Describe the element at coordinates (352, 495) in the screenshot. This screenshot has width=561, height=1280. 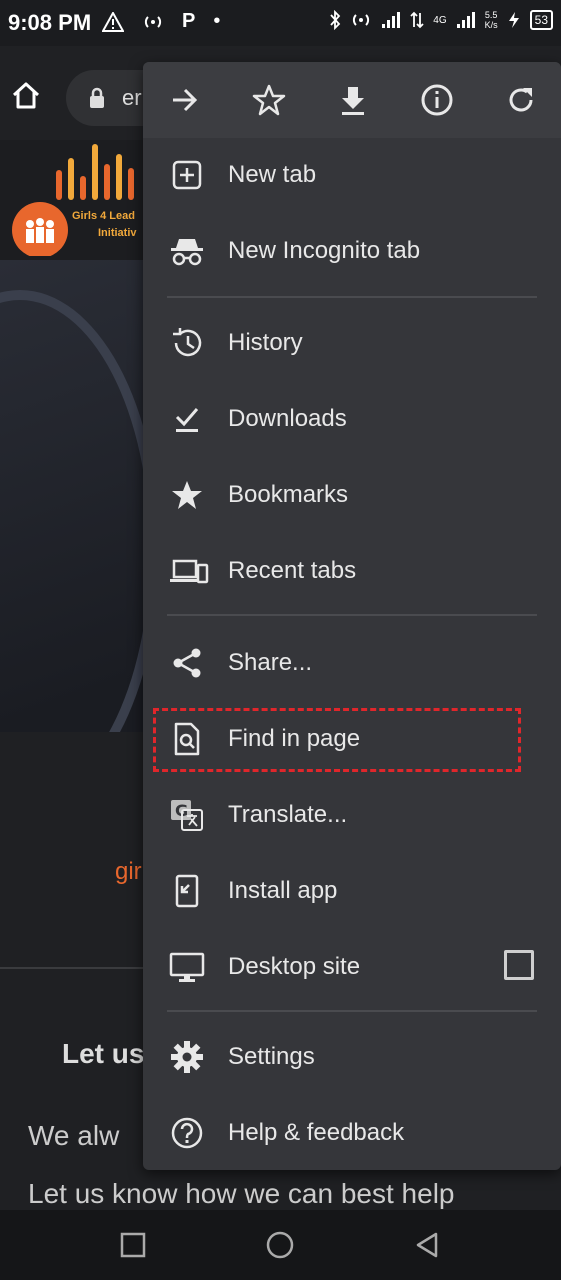
I see `menu-item-bookmarks: Bookmarks` at that location.